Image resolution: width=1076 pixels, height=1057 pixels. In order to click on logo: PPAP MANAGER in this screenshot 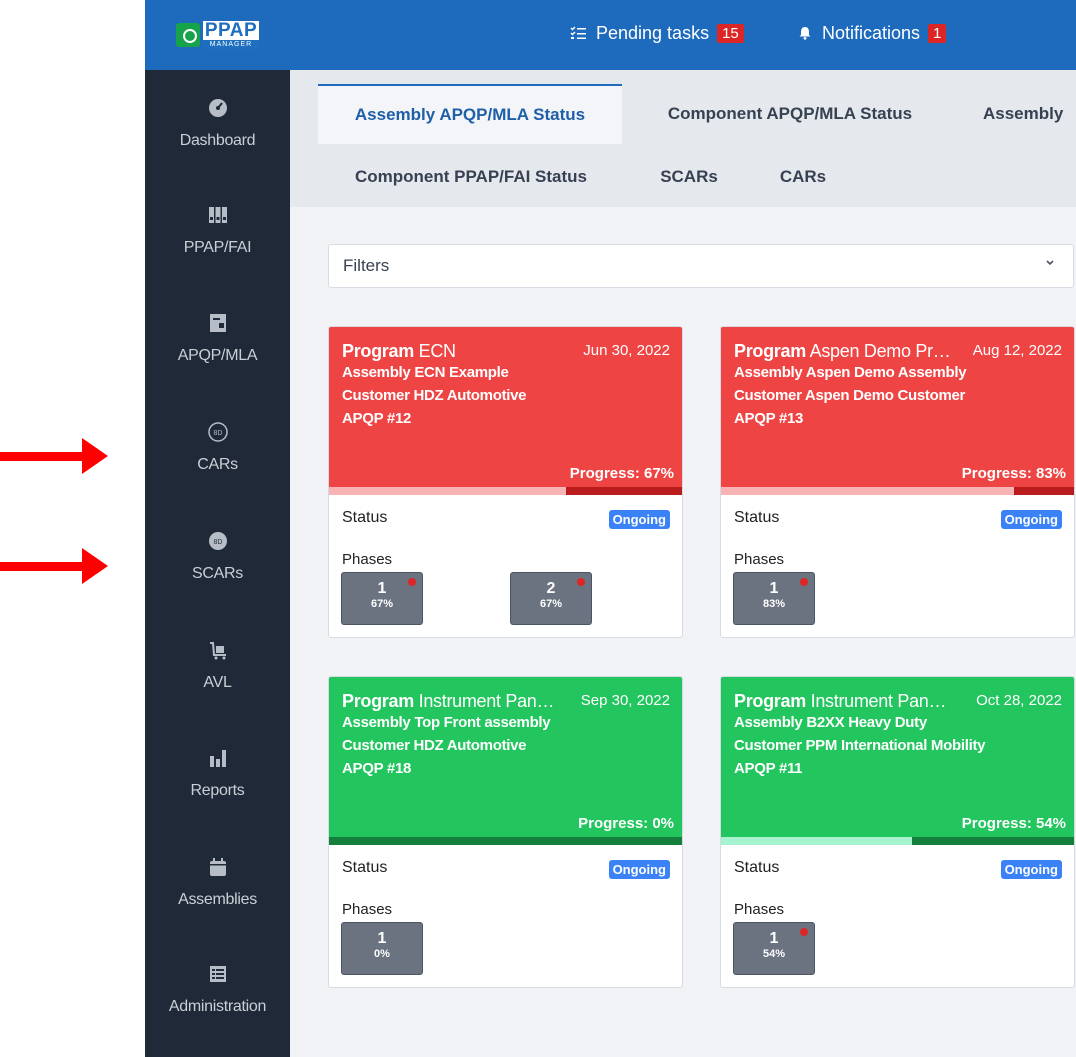, I will do `click(217, 34)`.